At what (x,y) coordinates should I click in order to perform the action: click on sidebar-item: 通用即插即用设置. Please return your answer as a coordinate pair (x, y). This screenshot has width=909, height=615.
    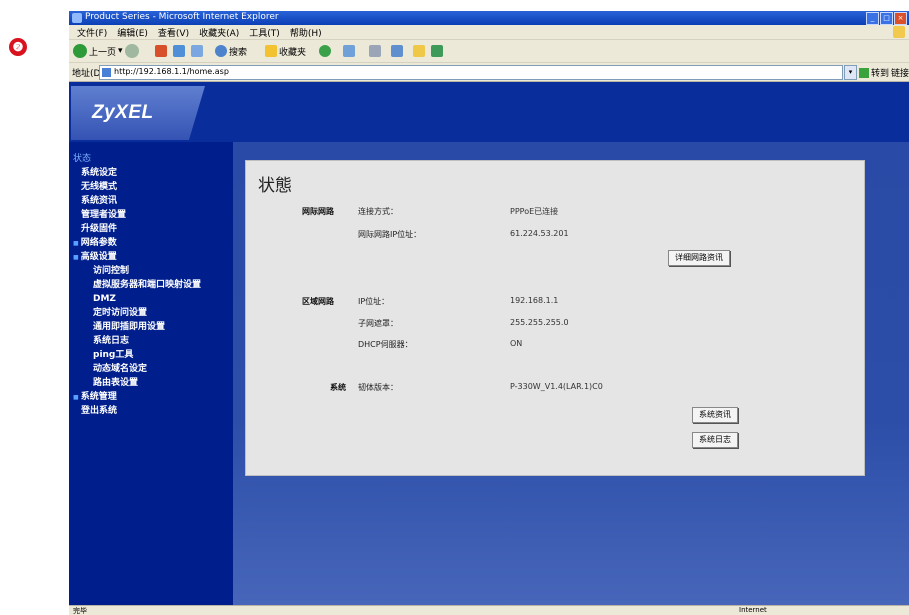
    Looking at the image, I should click on (137, 327).